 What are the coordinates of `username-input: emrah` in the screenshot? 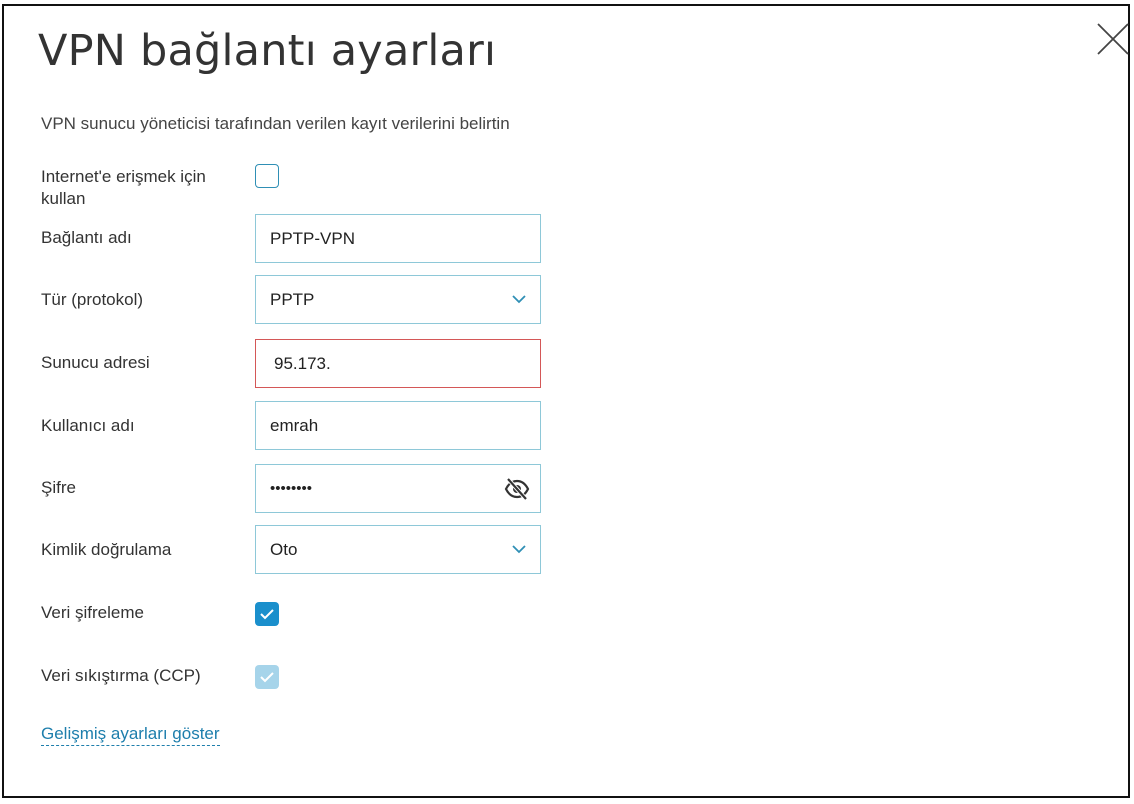 It's located at (398, 425).